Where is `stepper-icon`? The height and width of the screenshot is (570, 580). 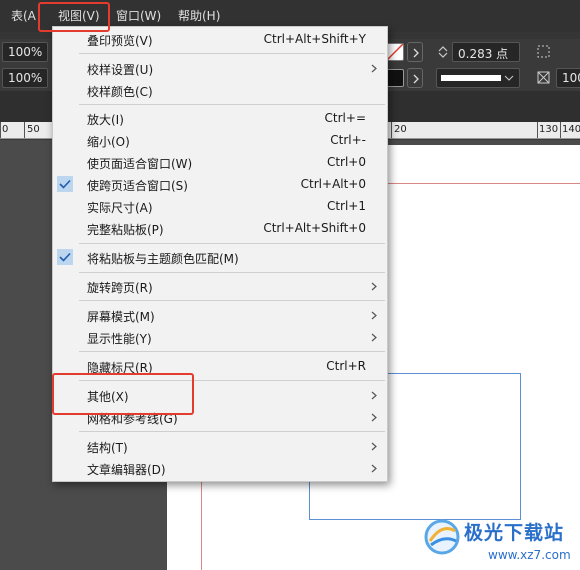
stepper-icon is located at coordinates (443, 52).